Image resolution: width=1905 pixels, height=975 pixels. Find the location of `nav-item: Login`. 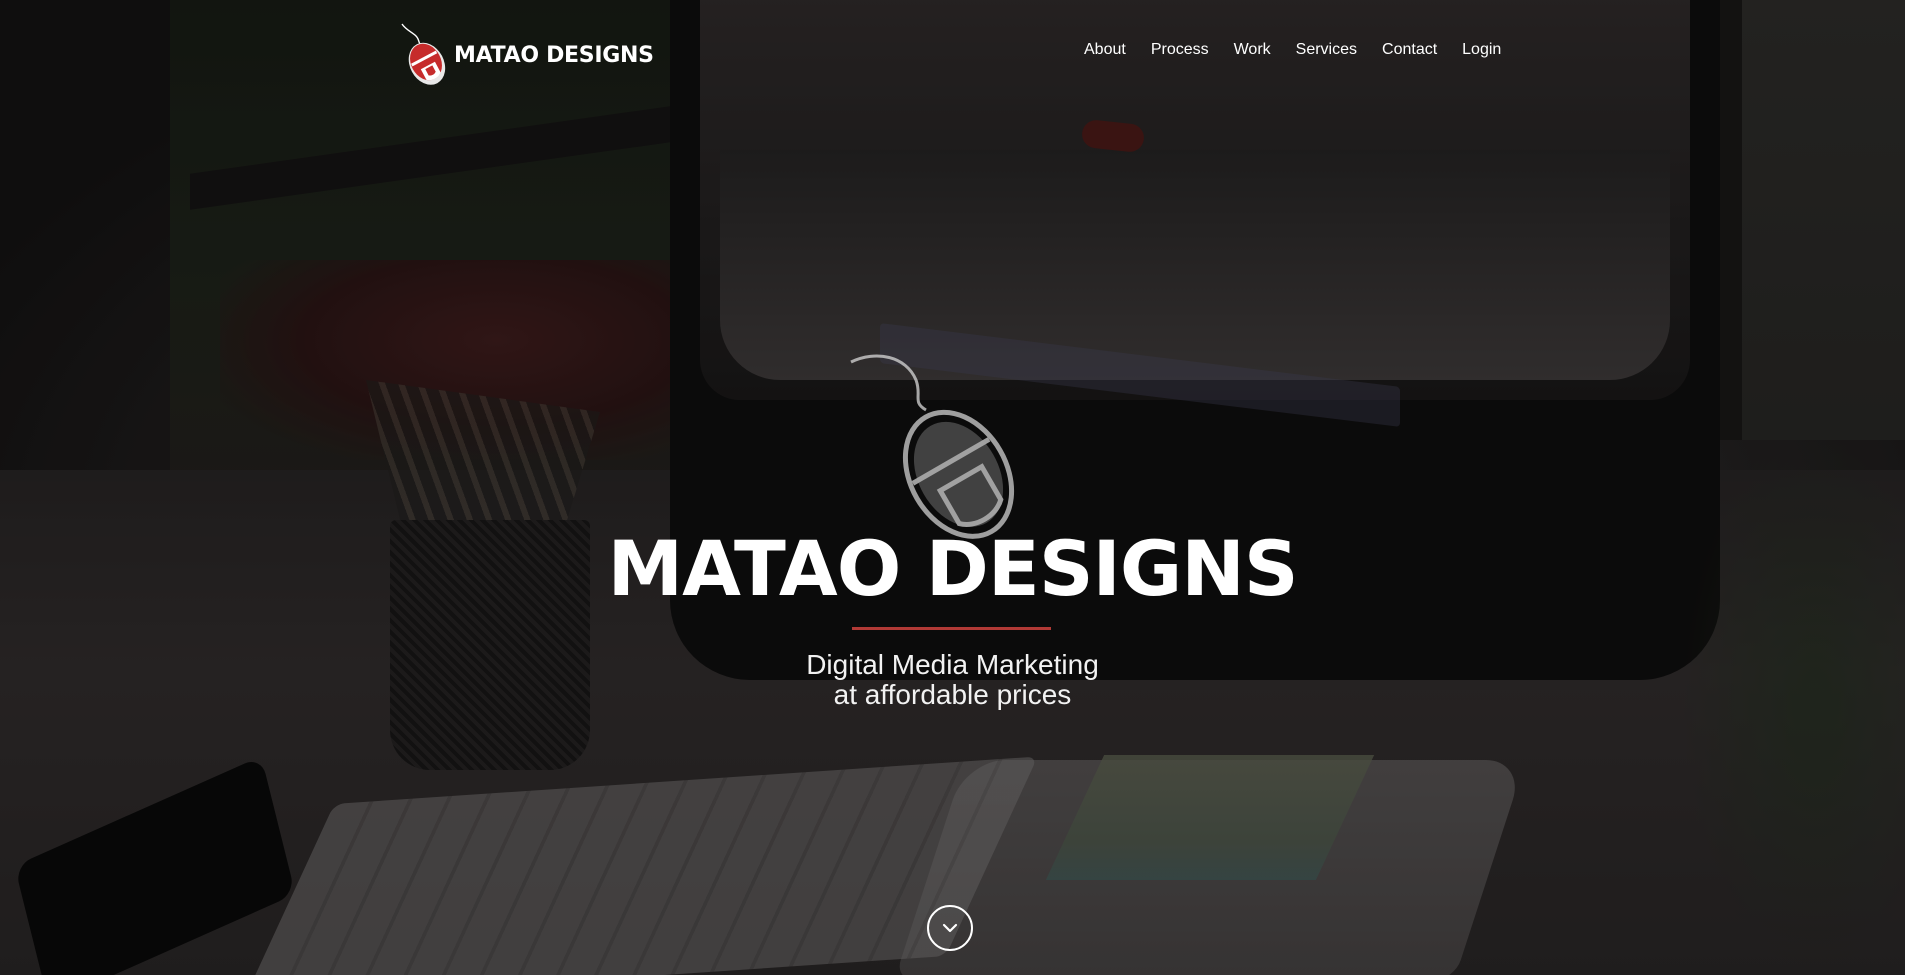

nav-item: Login is located at coordinates (1481, 50).